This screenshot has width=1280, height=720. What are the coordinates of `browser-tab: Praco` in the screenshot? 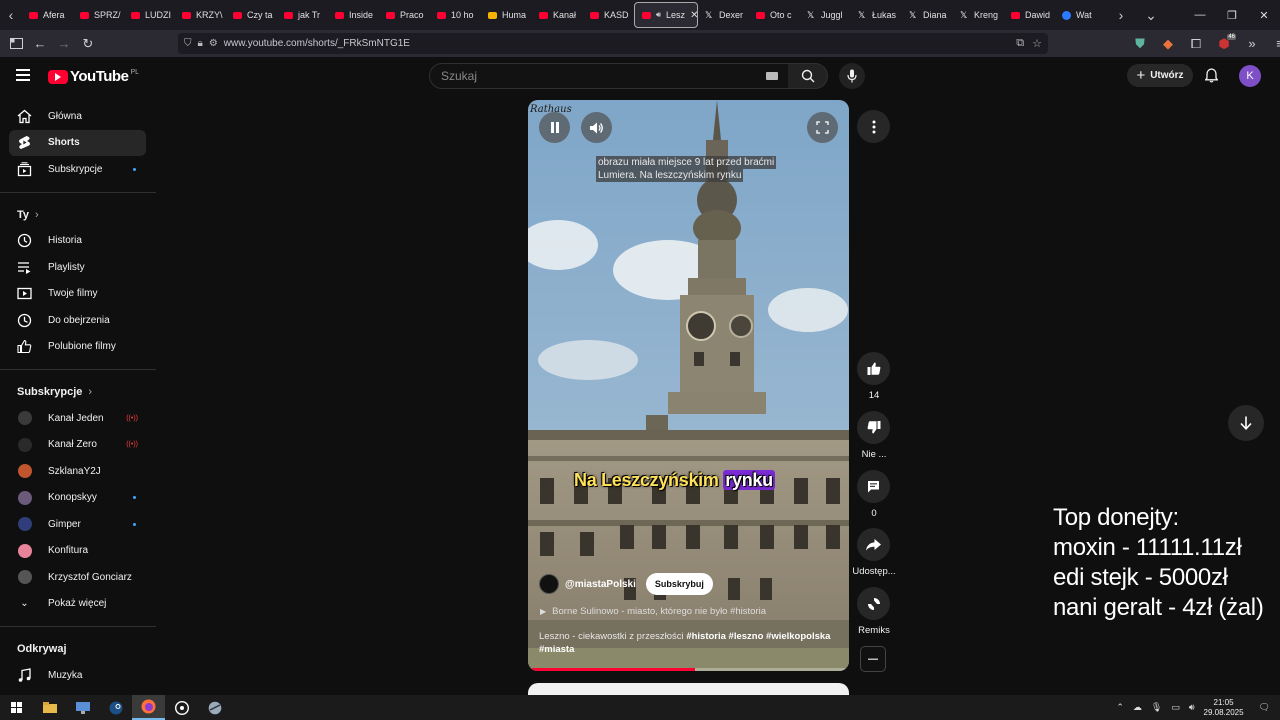 It's located at (404, 15).